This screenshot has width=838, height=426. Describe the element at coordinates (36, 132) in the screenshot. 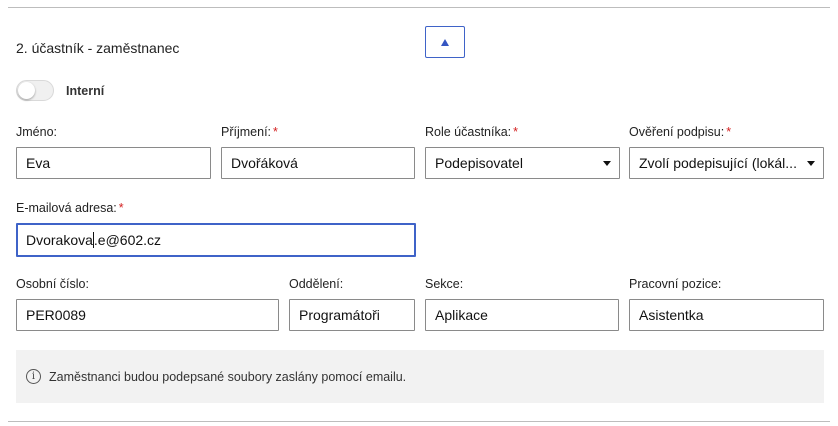

I see `first-name-label: Jméno:` at that location.